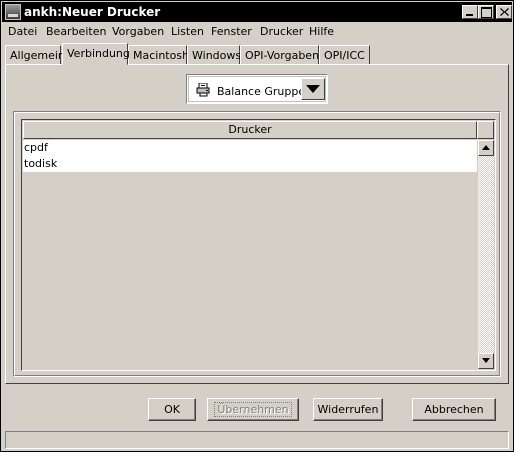 Image resolution: width=514 pixels, height=452 pixels. I want to click on apply-button: Übernehmen, so click(253, 409).